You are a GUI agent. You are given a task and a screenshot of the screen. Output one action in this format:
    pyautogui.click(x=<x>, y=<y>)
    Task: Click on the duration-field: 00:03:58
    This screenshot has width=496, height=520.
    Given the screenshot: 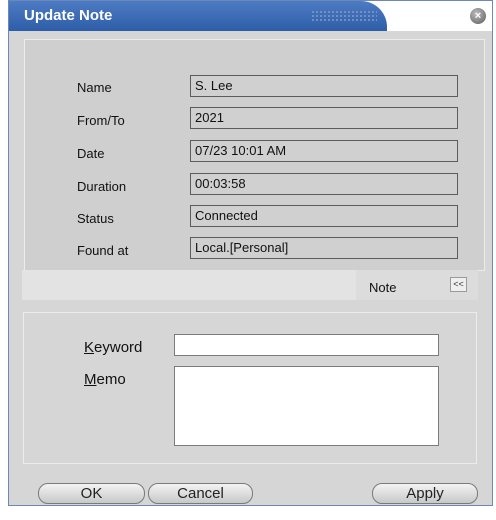 What is the action you would take?
    pyautogui.click(x=324, y=184)
    